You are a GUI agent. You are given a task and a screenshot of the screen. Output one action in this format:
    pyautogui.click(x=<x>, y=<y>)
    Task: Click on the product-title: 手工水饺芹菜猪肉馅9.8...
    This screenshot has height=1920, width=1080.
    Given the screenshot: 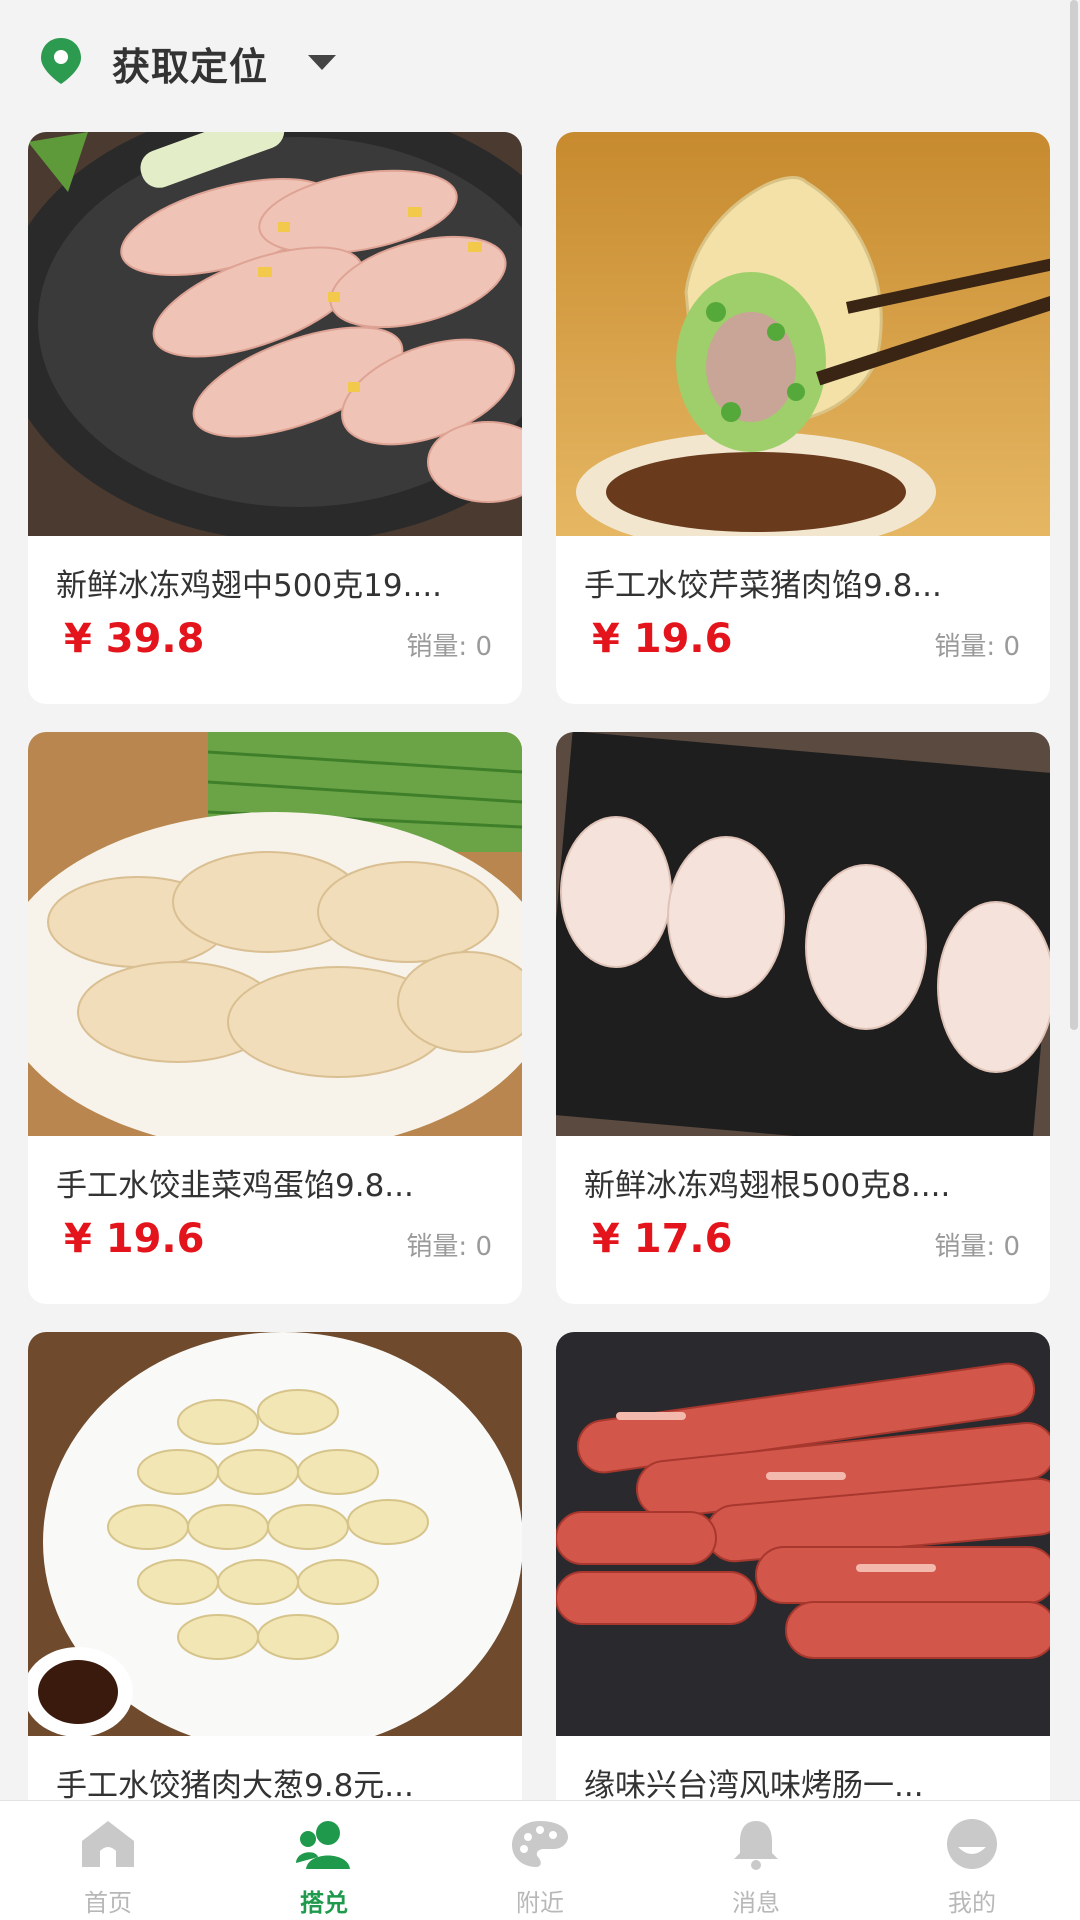 What is the action you would take?
    pyautogui.click(x=807, y=582)
    